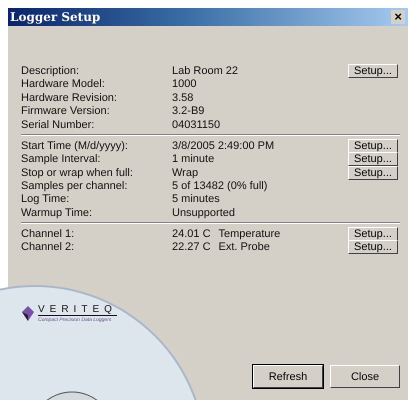 This screenshot has height=400, width=408. Describe the element at coordinates (193, 159) in the screenshot. I see `field-value: 1 minute` at that location.